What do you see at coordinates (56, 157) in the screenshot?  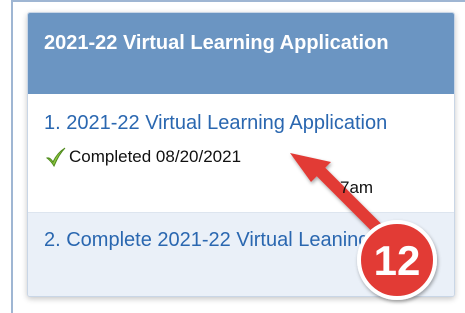 I see `check-icon` at bounding box center [56, 157].